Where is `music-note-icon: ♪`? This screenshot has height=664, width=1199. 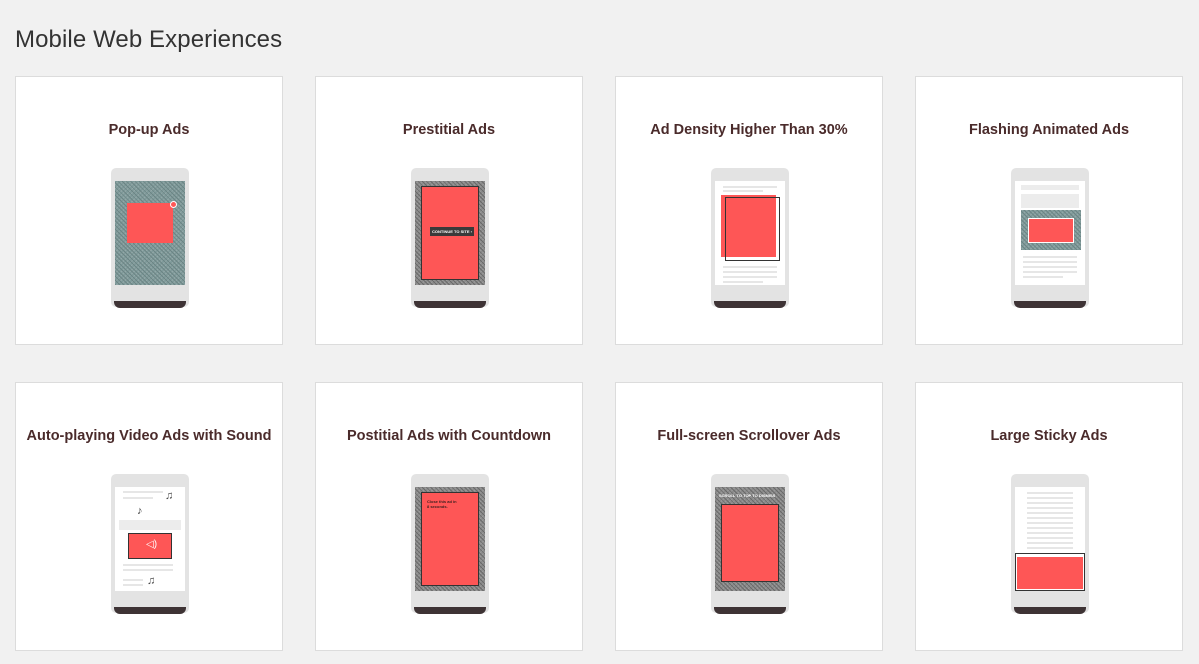 music-note-icon: ♪ is located at coordinates (140, 511).